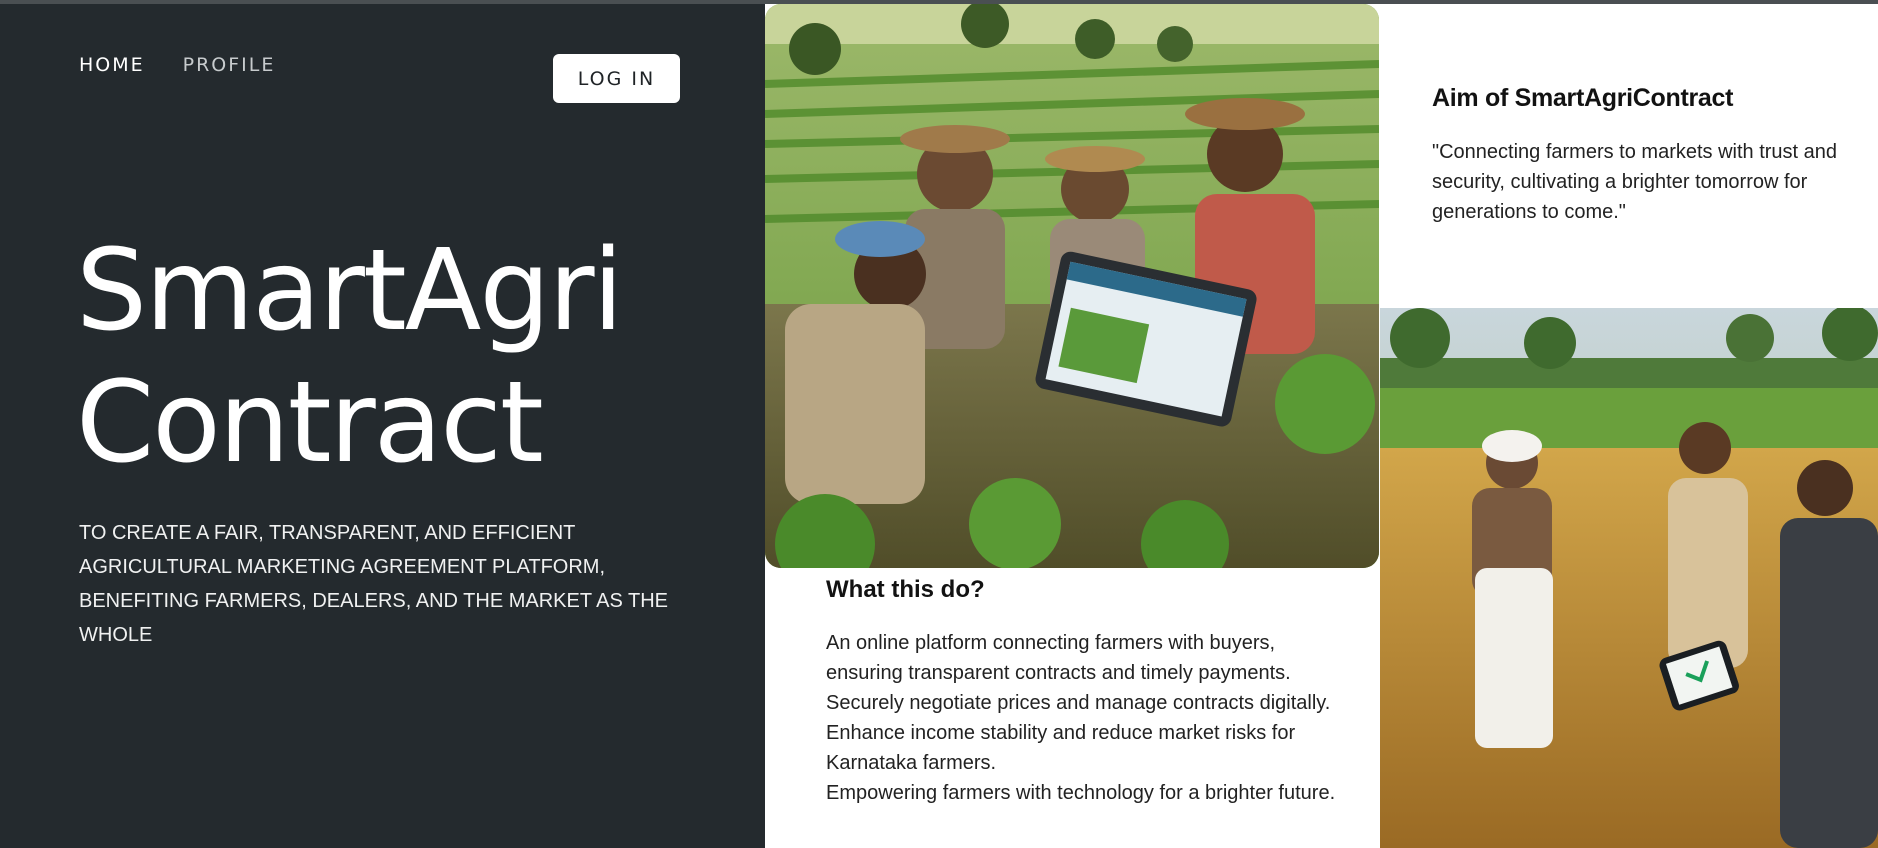 The image size is (1878, 848). I want to click on main-nav: HOME PROFILE, so click(177, 65).